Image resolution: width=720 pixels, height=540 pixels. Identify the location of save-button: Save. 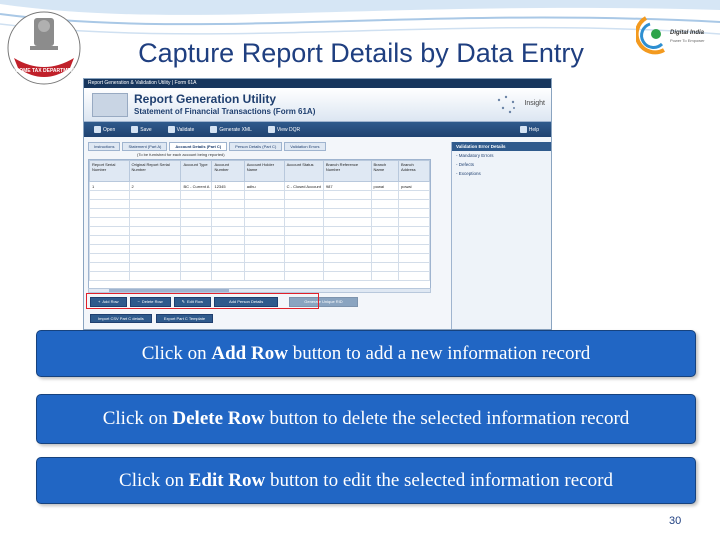
(141, 129).